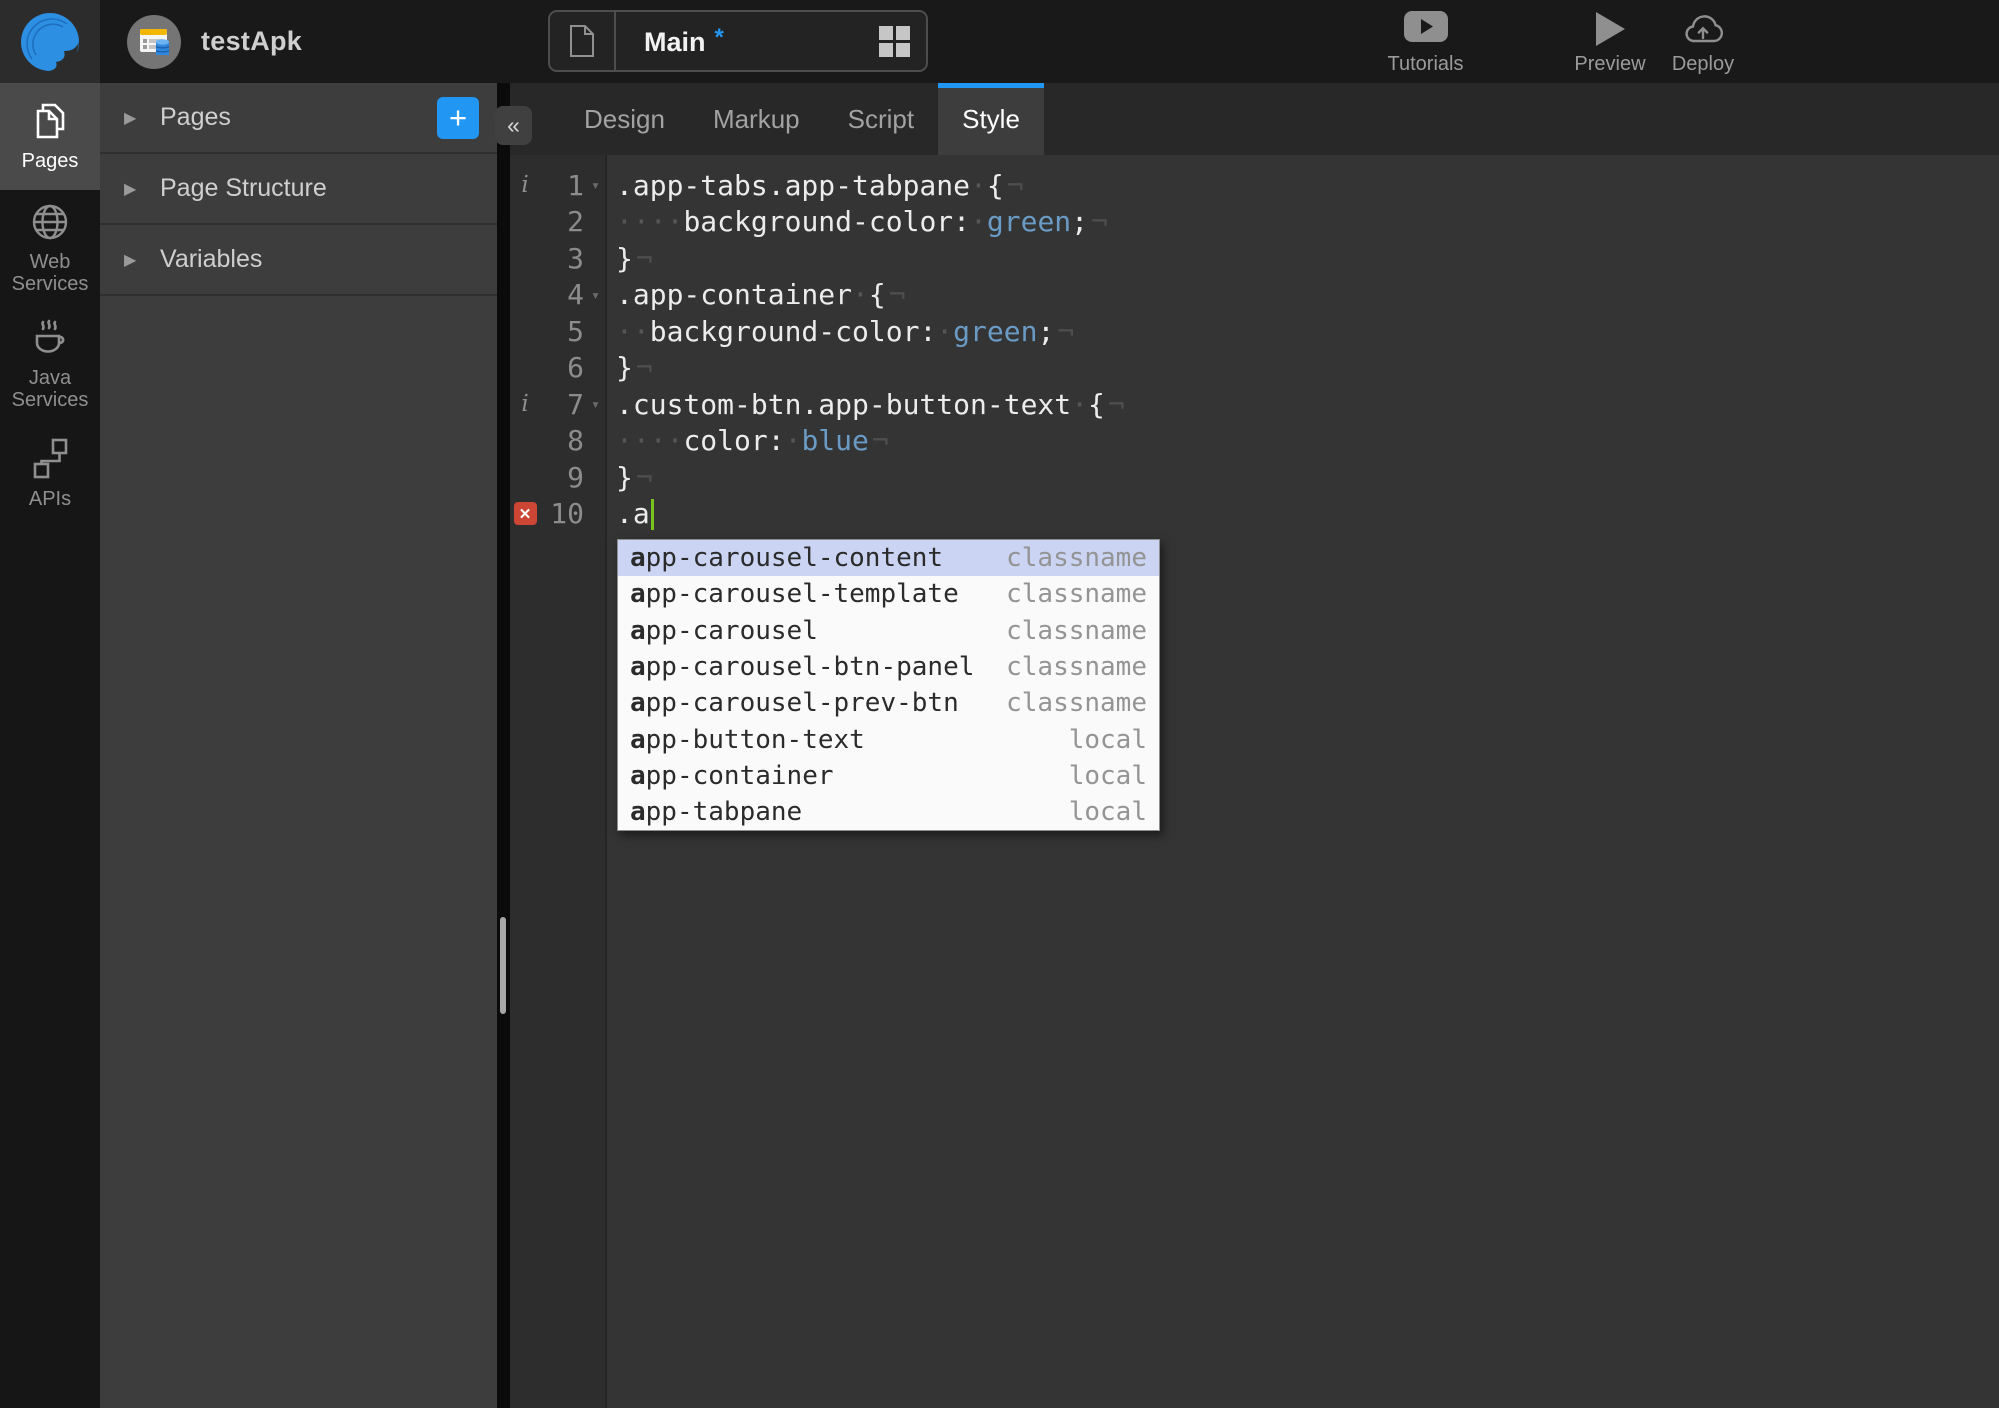  I want to click on unsaved-marker: *, so click(719, 37).